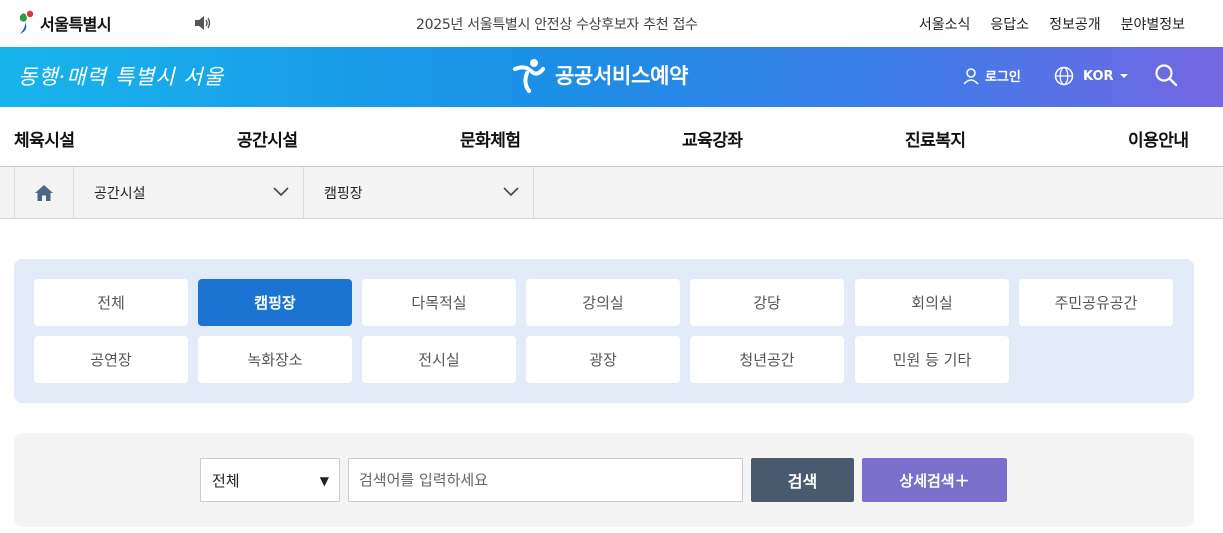  I want to click on service-header: 동행·매력 특별시 서울 공공서비스예약 로그인 KOR, so click(611, 77).